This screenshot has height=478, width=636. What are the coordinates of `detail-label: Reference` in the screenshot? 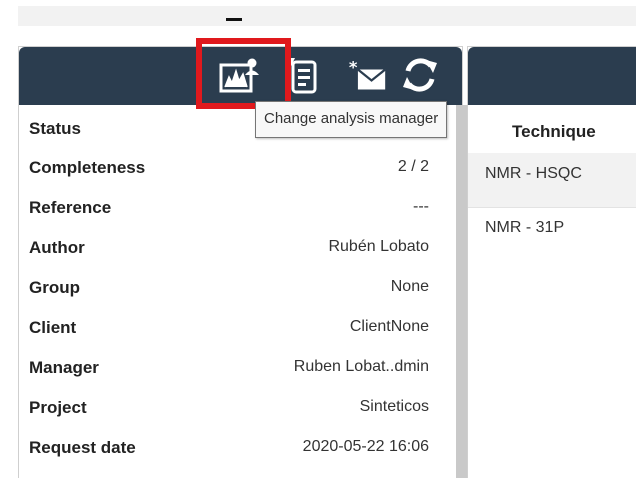 It's located at (70, 207).